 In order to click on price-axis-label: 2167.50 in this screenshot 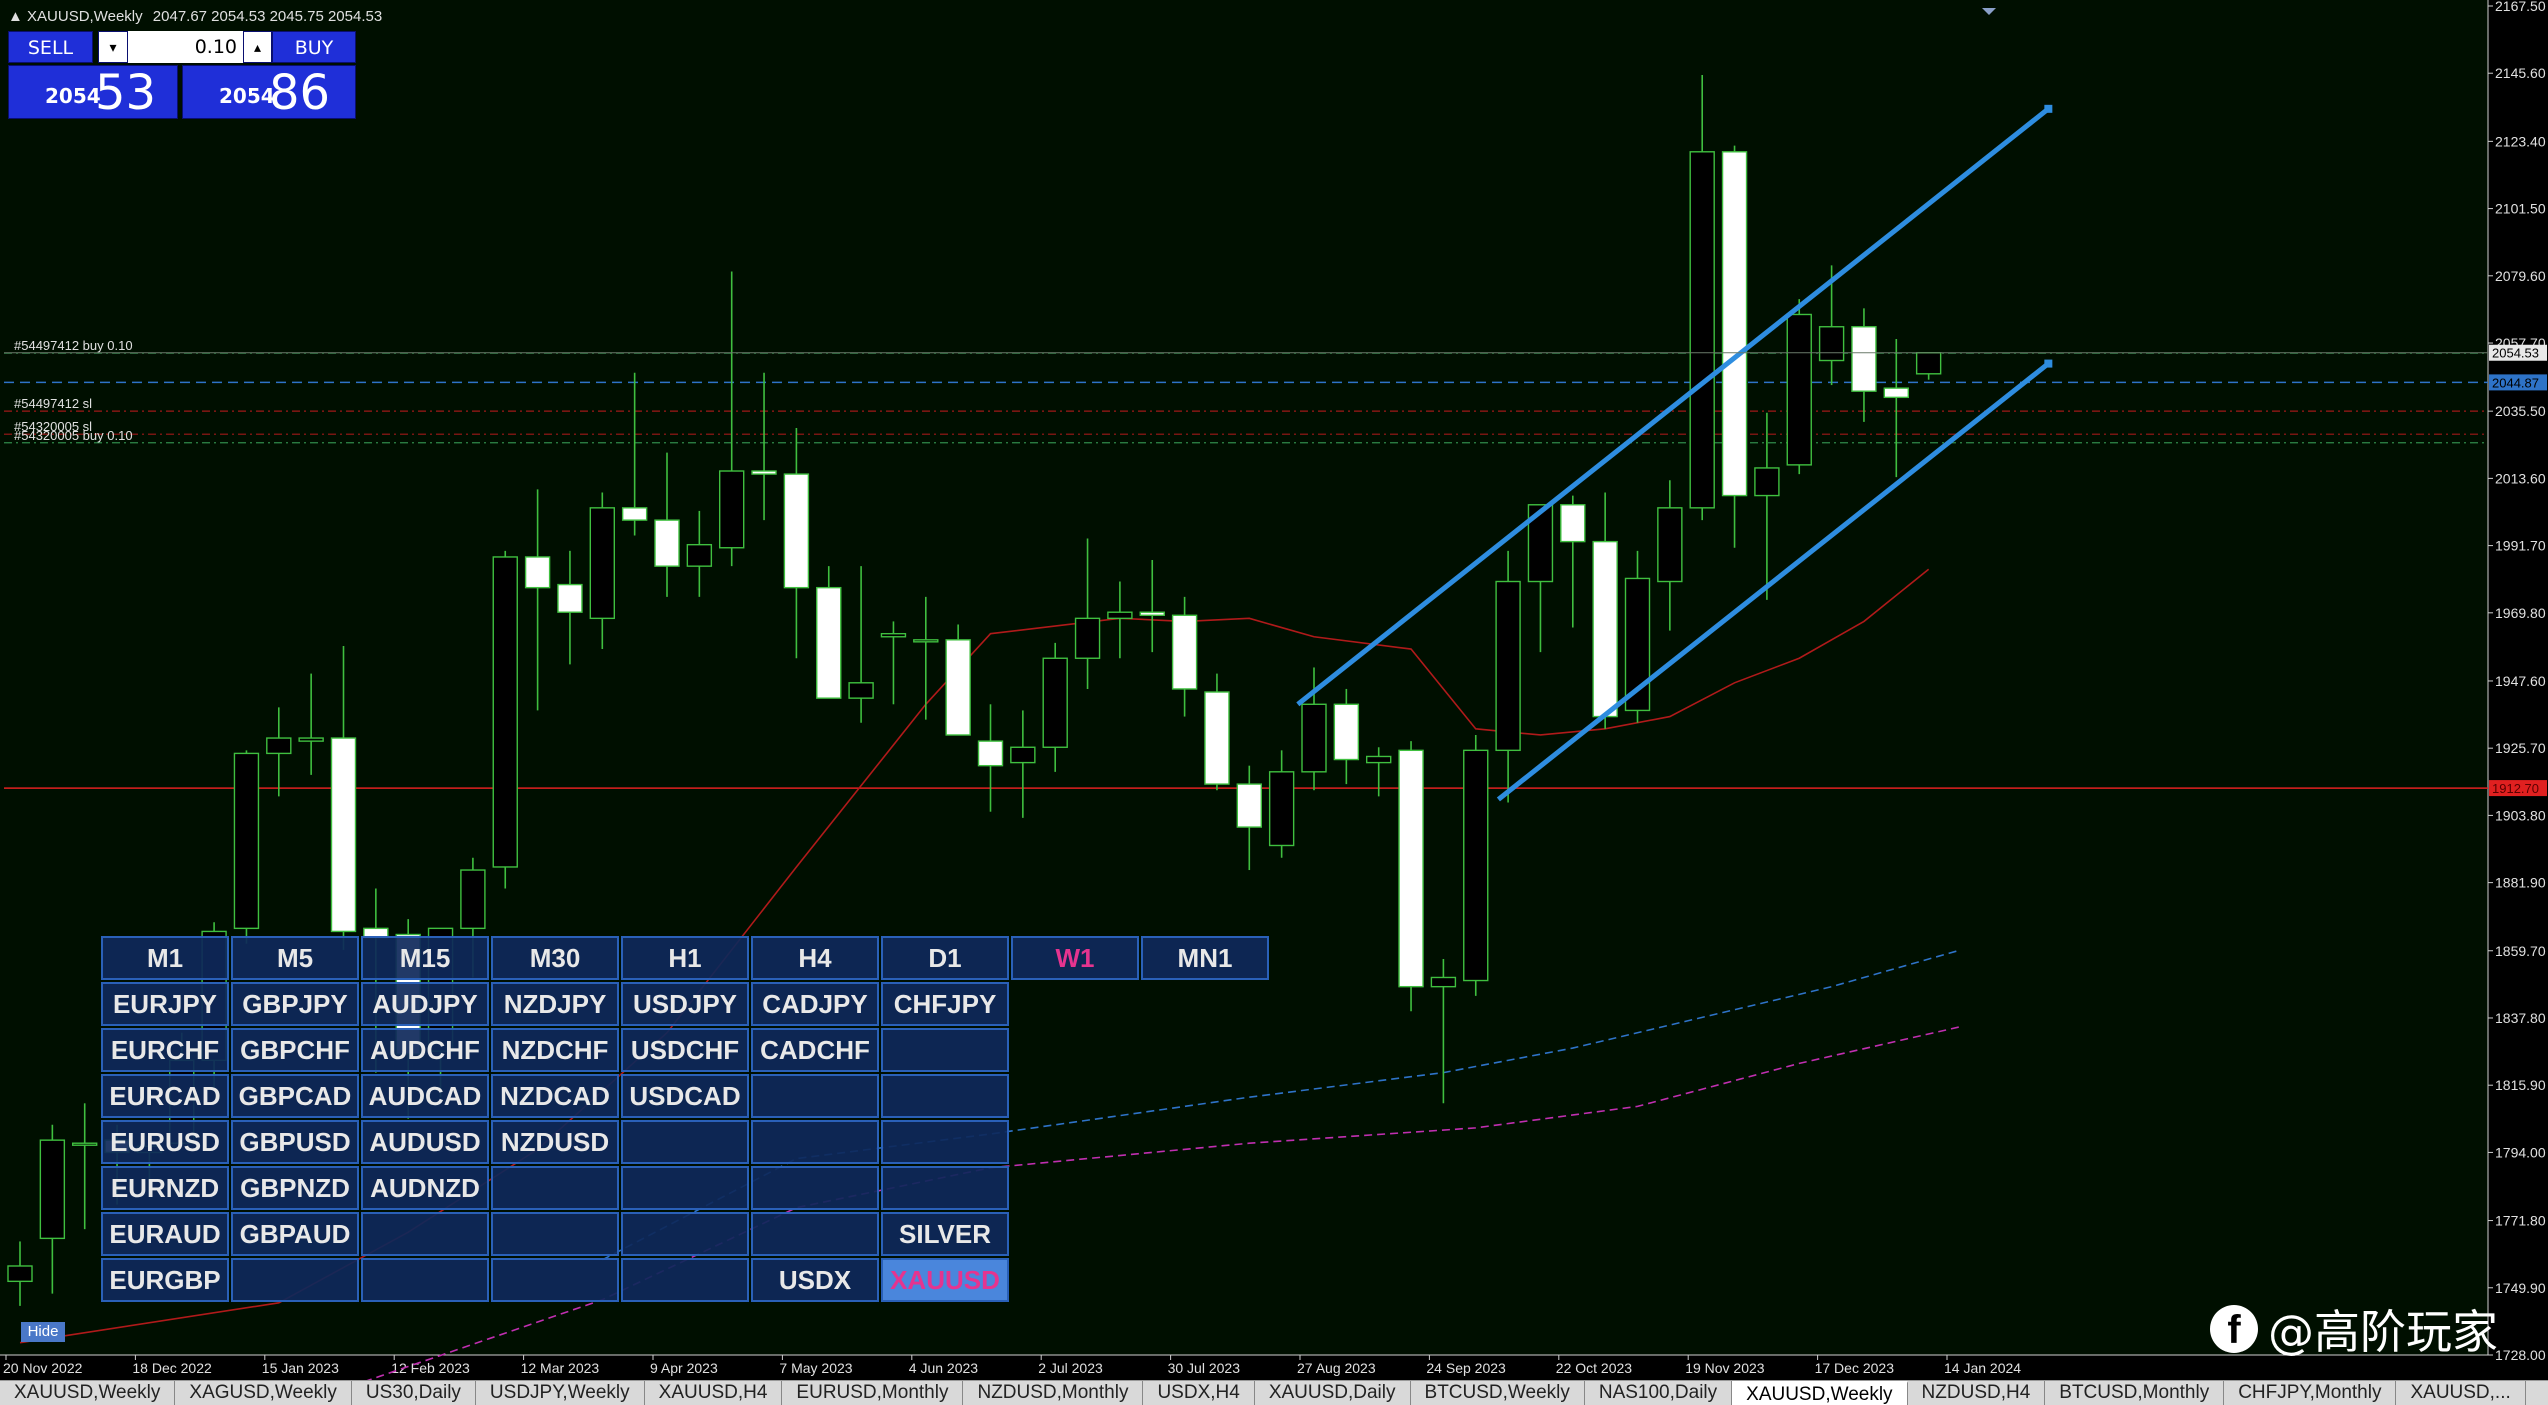, I will do `click(2520, 7)`.